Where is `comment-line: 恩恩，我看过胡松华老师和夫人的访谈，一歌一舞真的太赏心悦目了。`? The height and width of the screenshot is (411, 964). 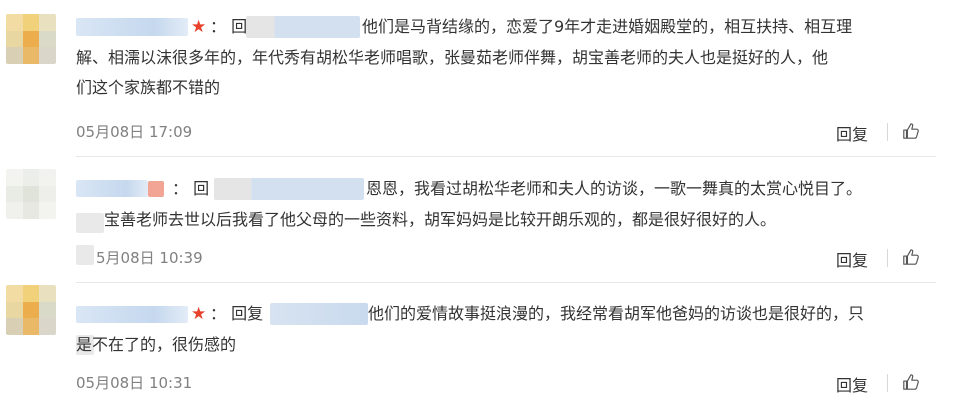 comment-line: 恩恩，我看过胡松华老师和夫人的访谈，一歌一舞真的太赏心悦目了。 is located at coordinates (614, 188).